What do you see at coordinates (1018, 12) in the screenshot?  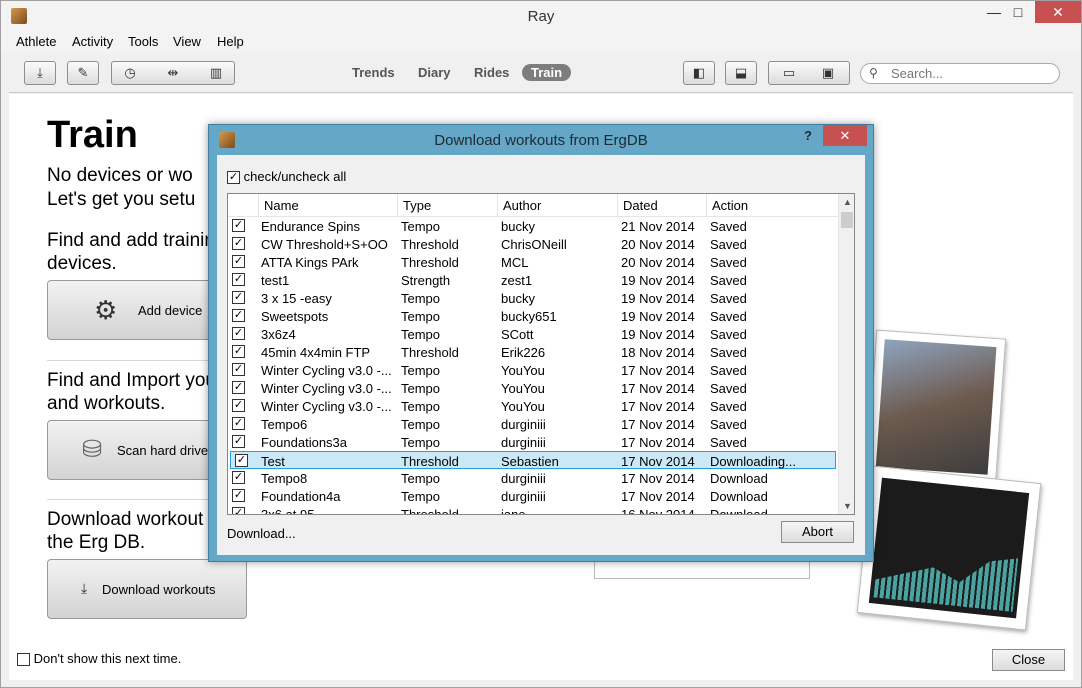 I see `maximize-button: □` at bounding box center [1018, 12].